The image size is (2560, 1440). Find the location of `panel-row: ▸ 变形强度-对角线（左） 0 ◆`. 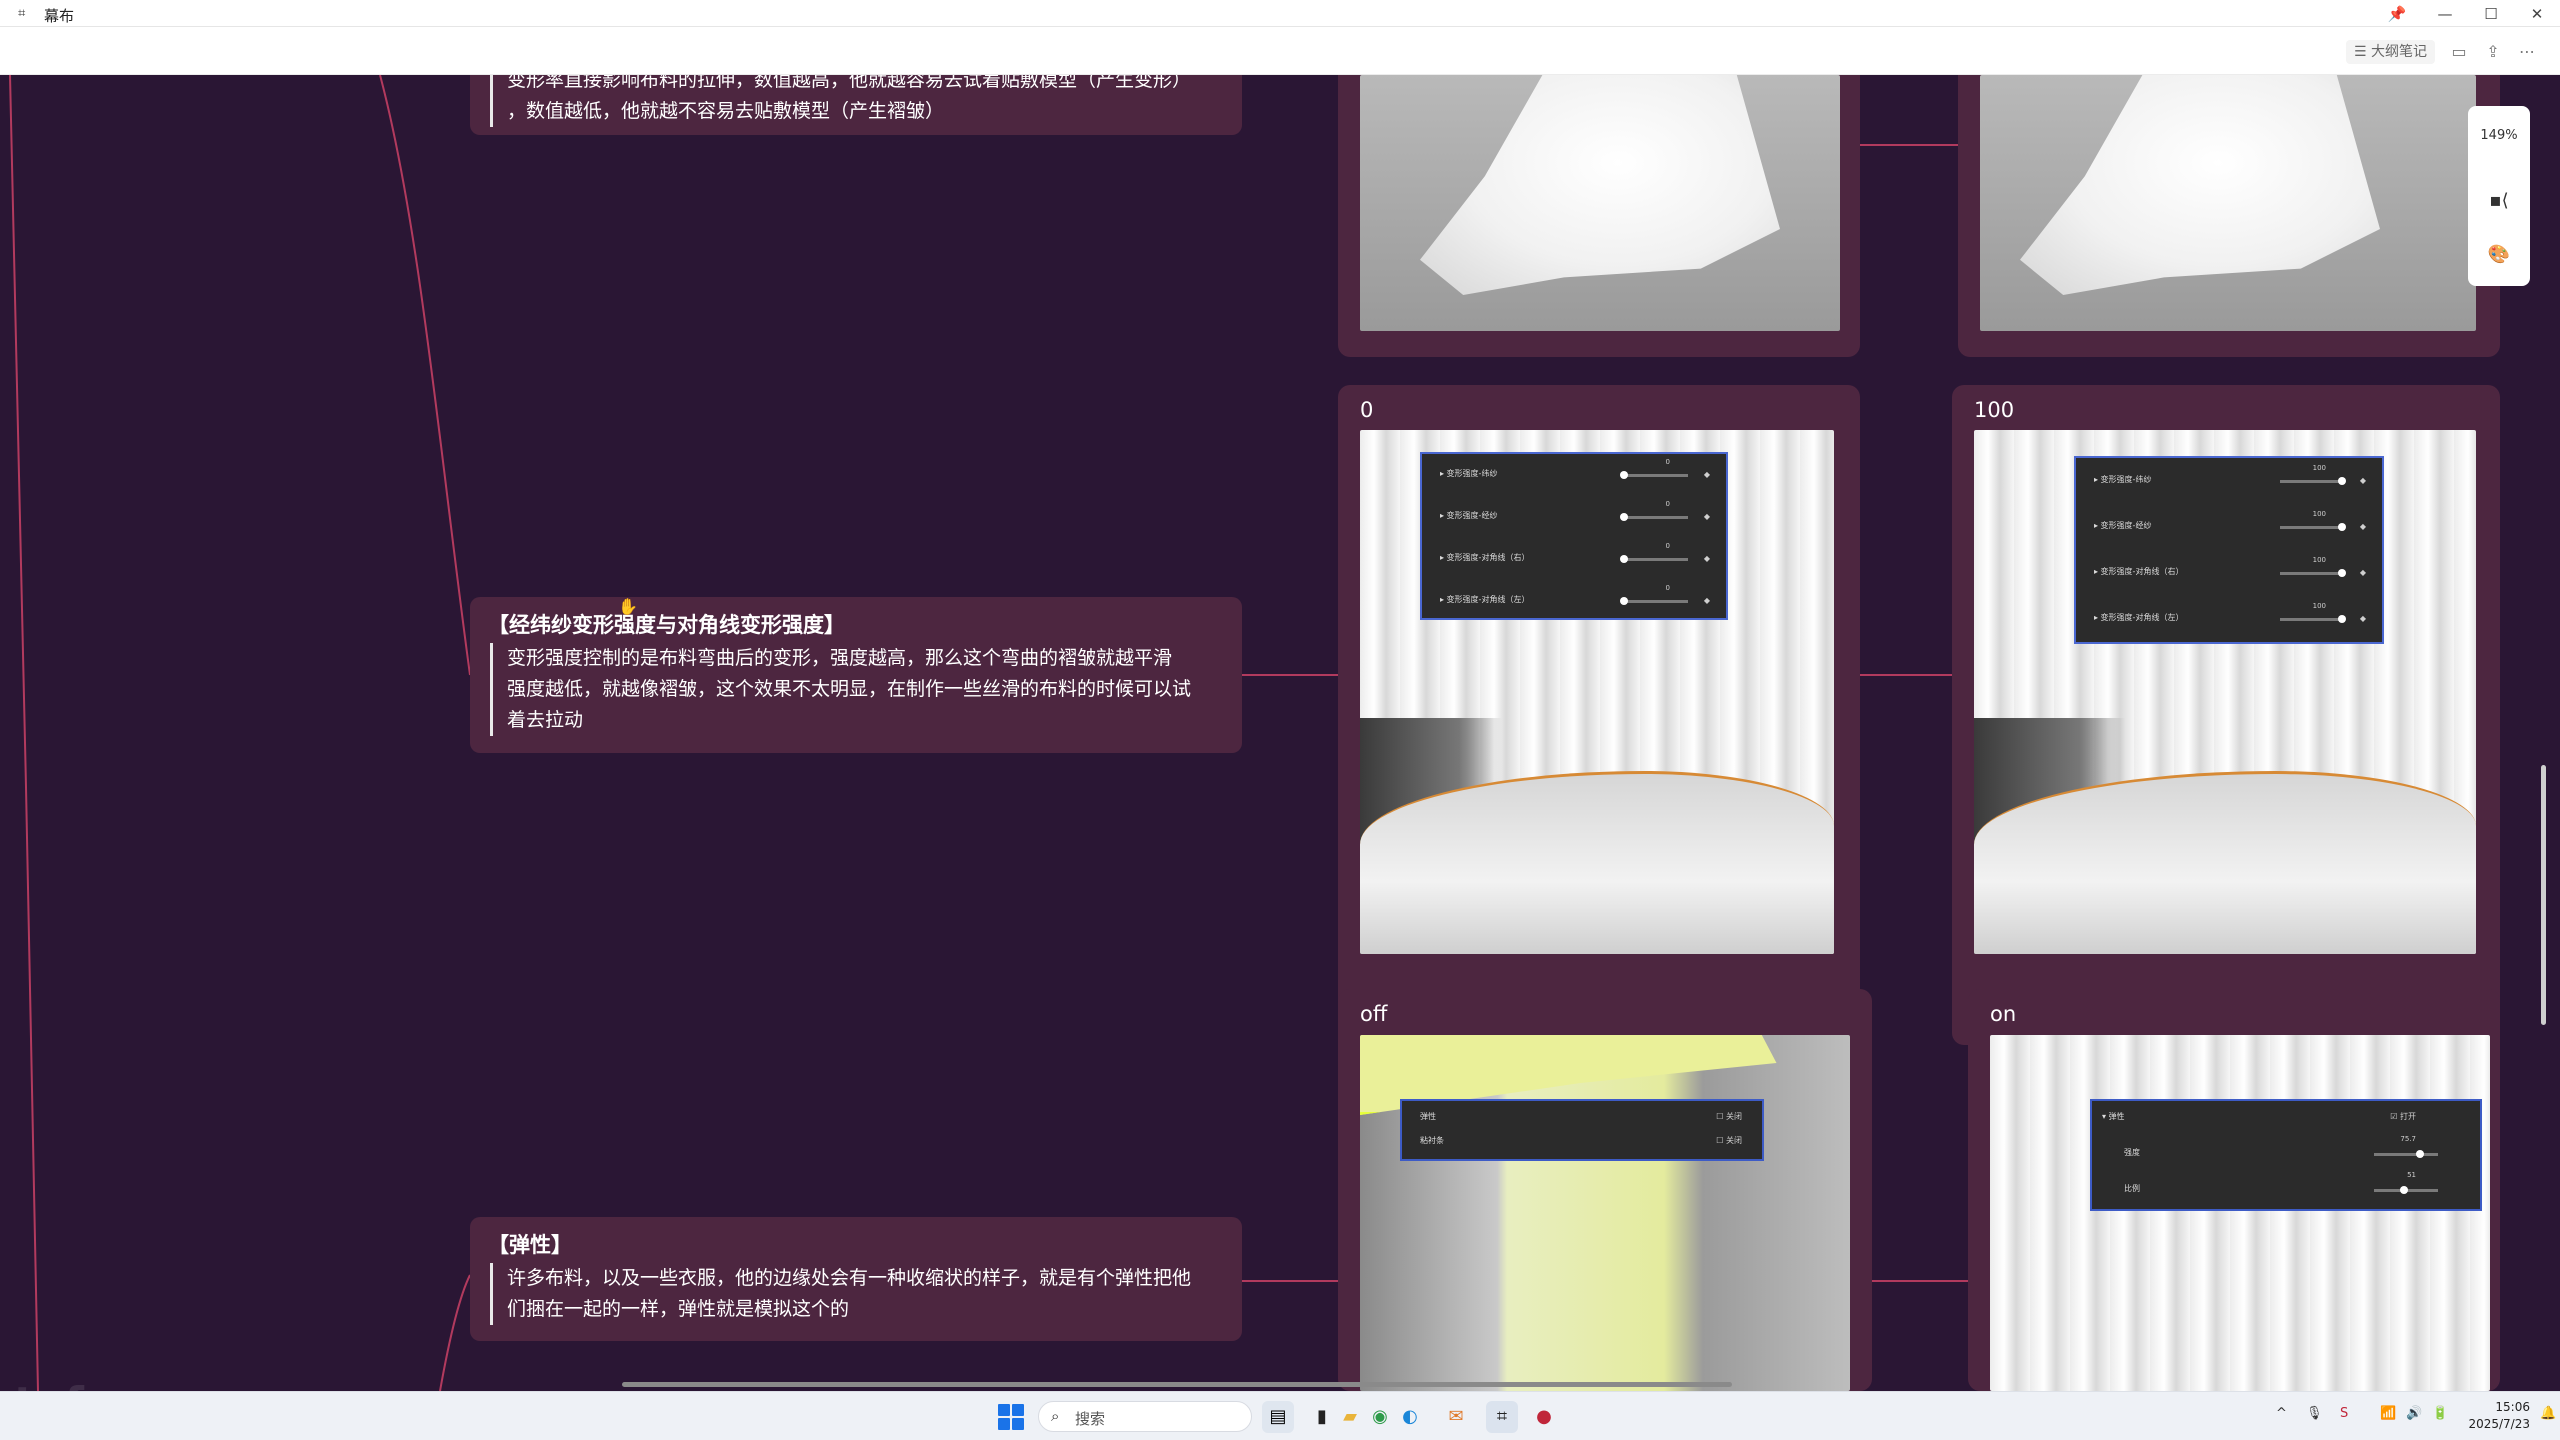

panel-row: ▸ 变形强度-对角线（左） 0 ◆ is located at coordinates (1575, 594).